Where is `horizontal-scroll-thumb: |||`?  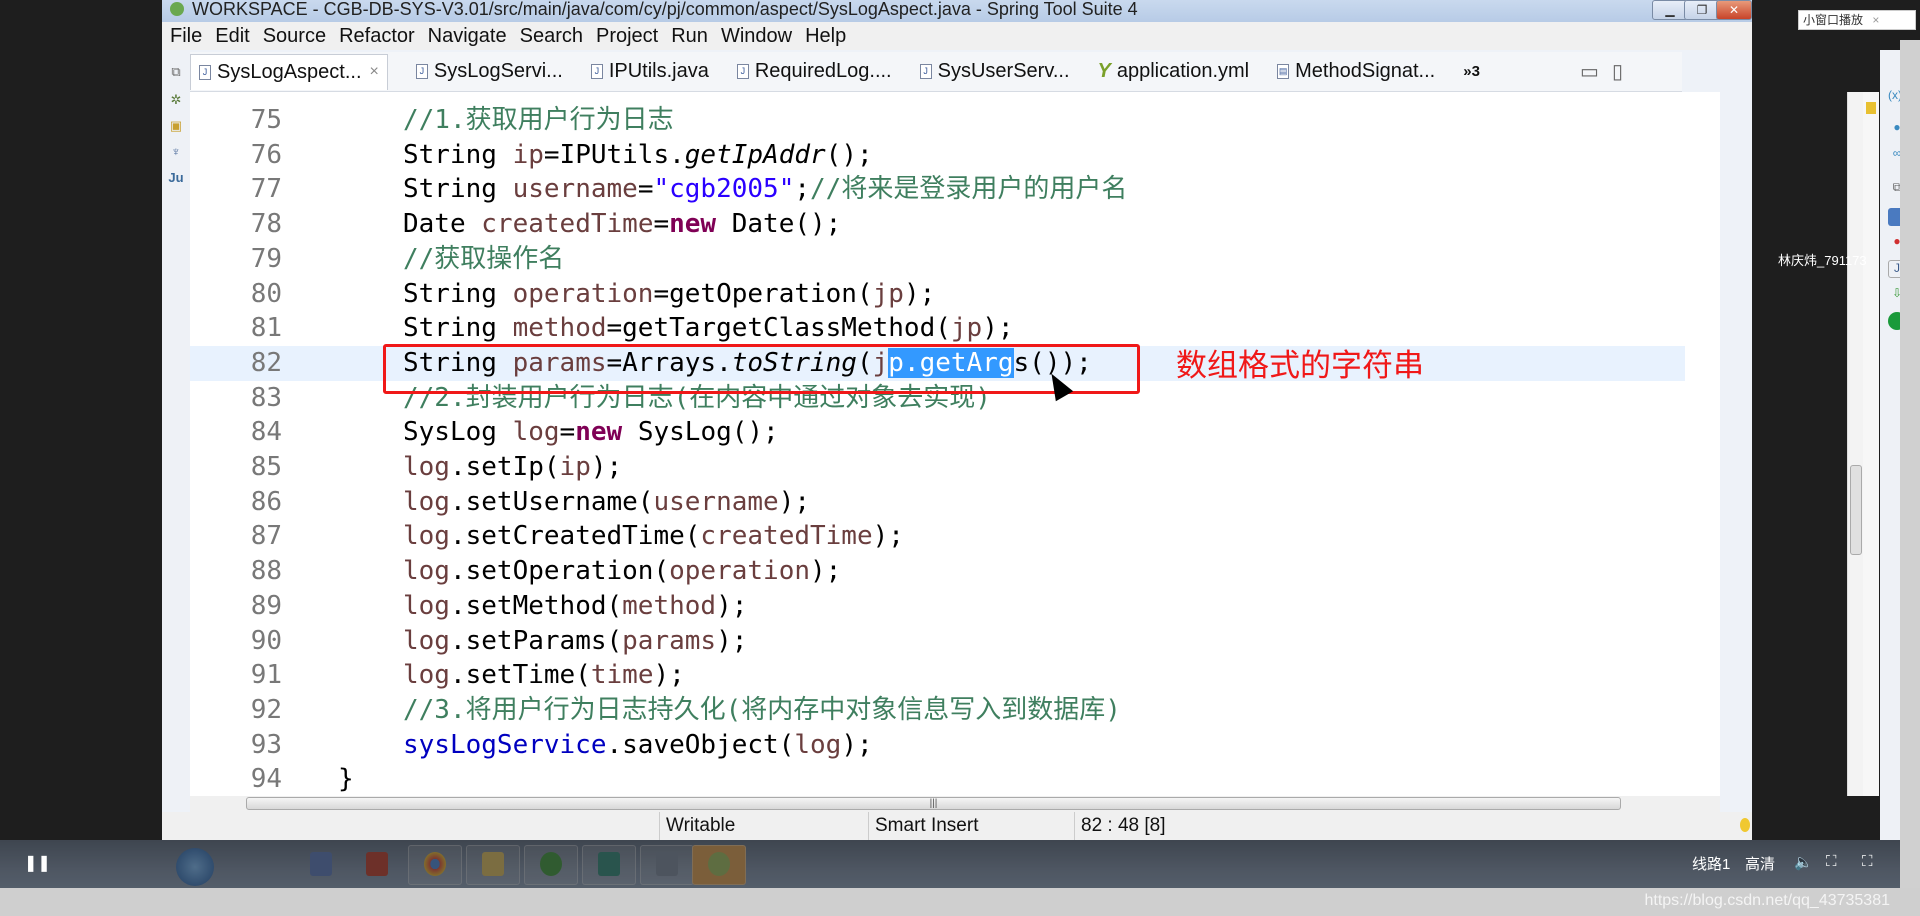 horizontal-scroll-thumb: ||| is located at coordinates (933, 803).